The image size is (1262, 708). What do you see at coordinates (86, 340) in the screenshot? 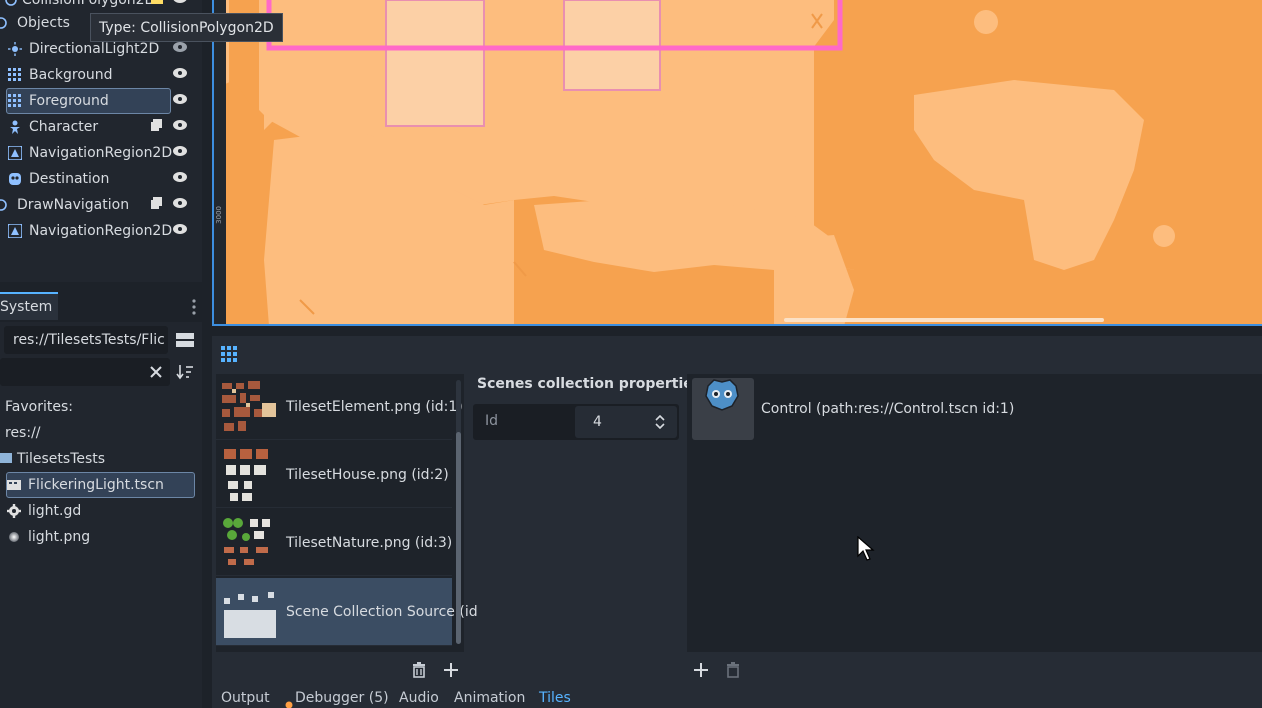
I see `path-field: res://TilesetsTests/Flic` at bounding box center [86, 340].